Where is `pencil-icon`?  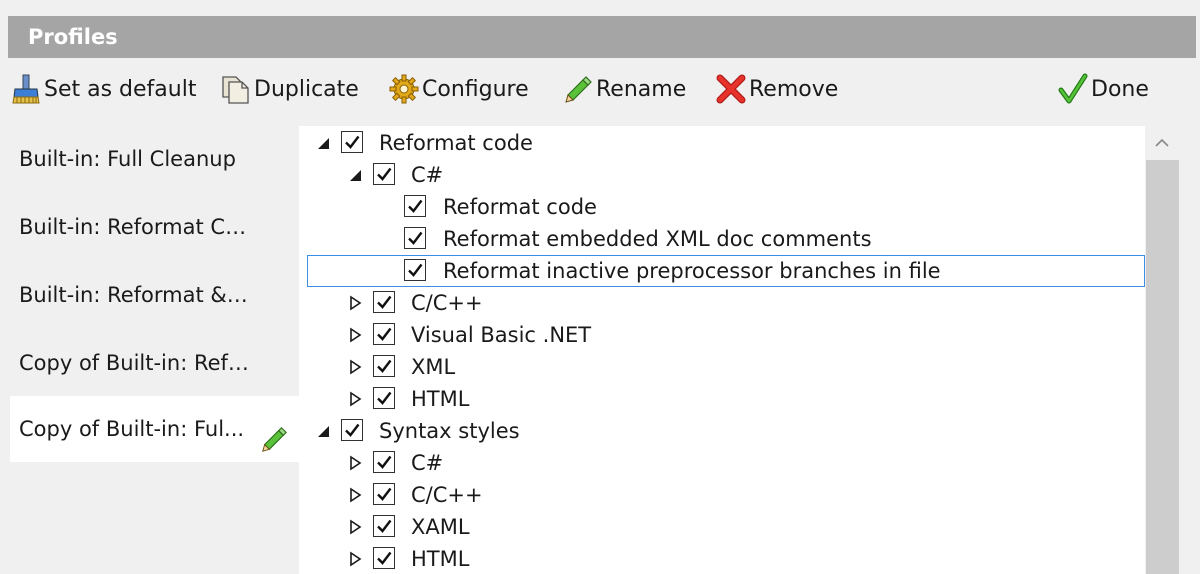 pencil-icon is located at coordinates (578, 89).